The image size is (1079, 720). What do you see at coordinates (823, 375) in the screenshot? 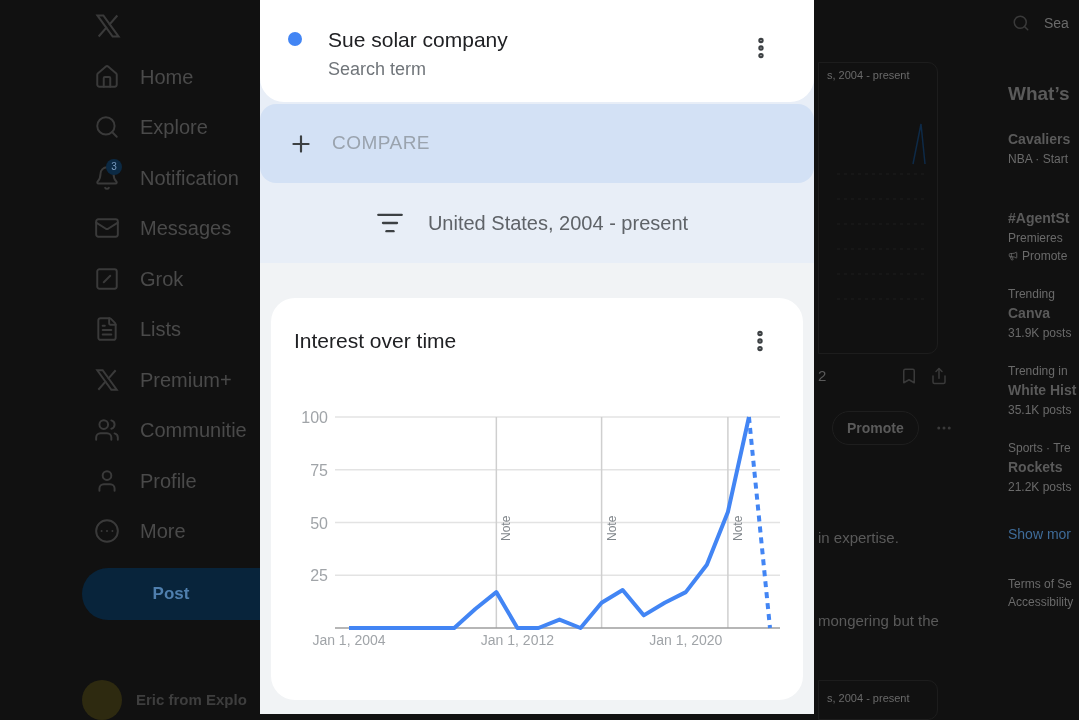
I see `post-count: 2` at bounding box center [823, 375].